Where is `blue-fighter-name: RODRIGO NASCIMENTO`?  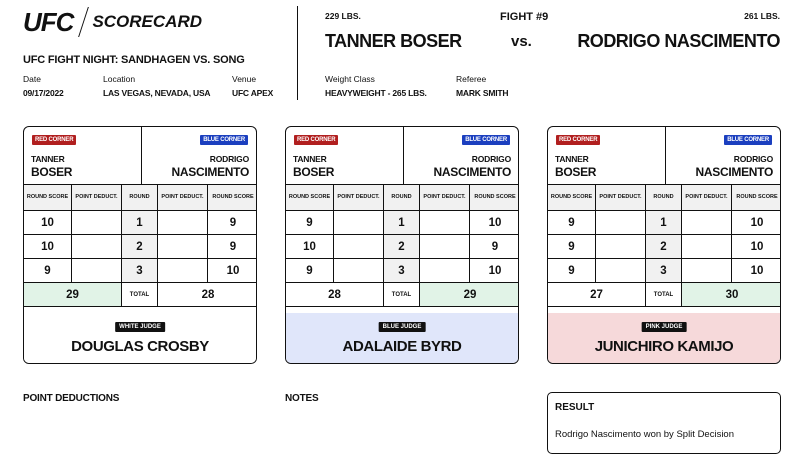
blue-fighter-name: RODRIGO NASCIMENTO is located at coordinates (678, 41).